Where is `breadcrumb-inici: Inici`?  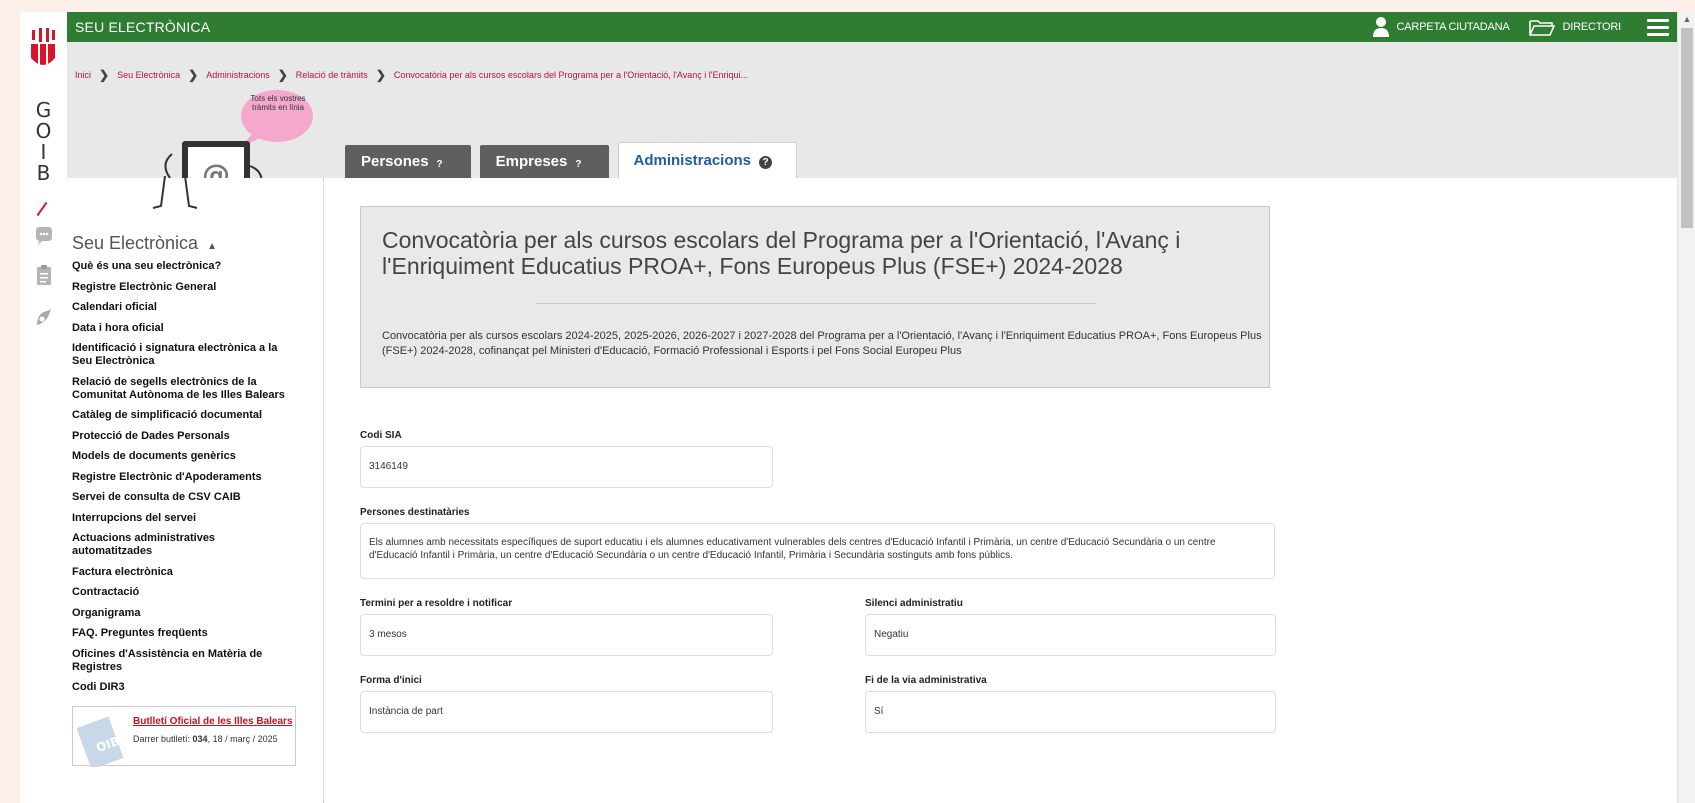
breadcrumb-inici: Inici is located at coordinates (83, 75).